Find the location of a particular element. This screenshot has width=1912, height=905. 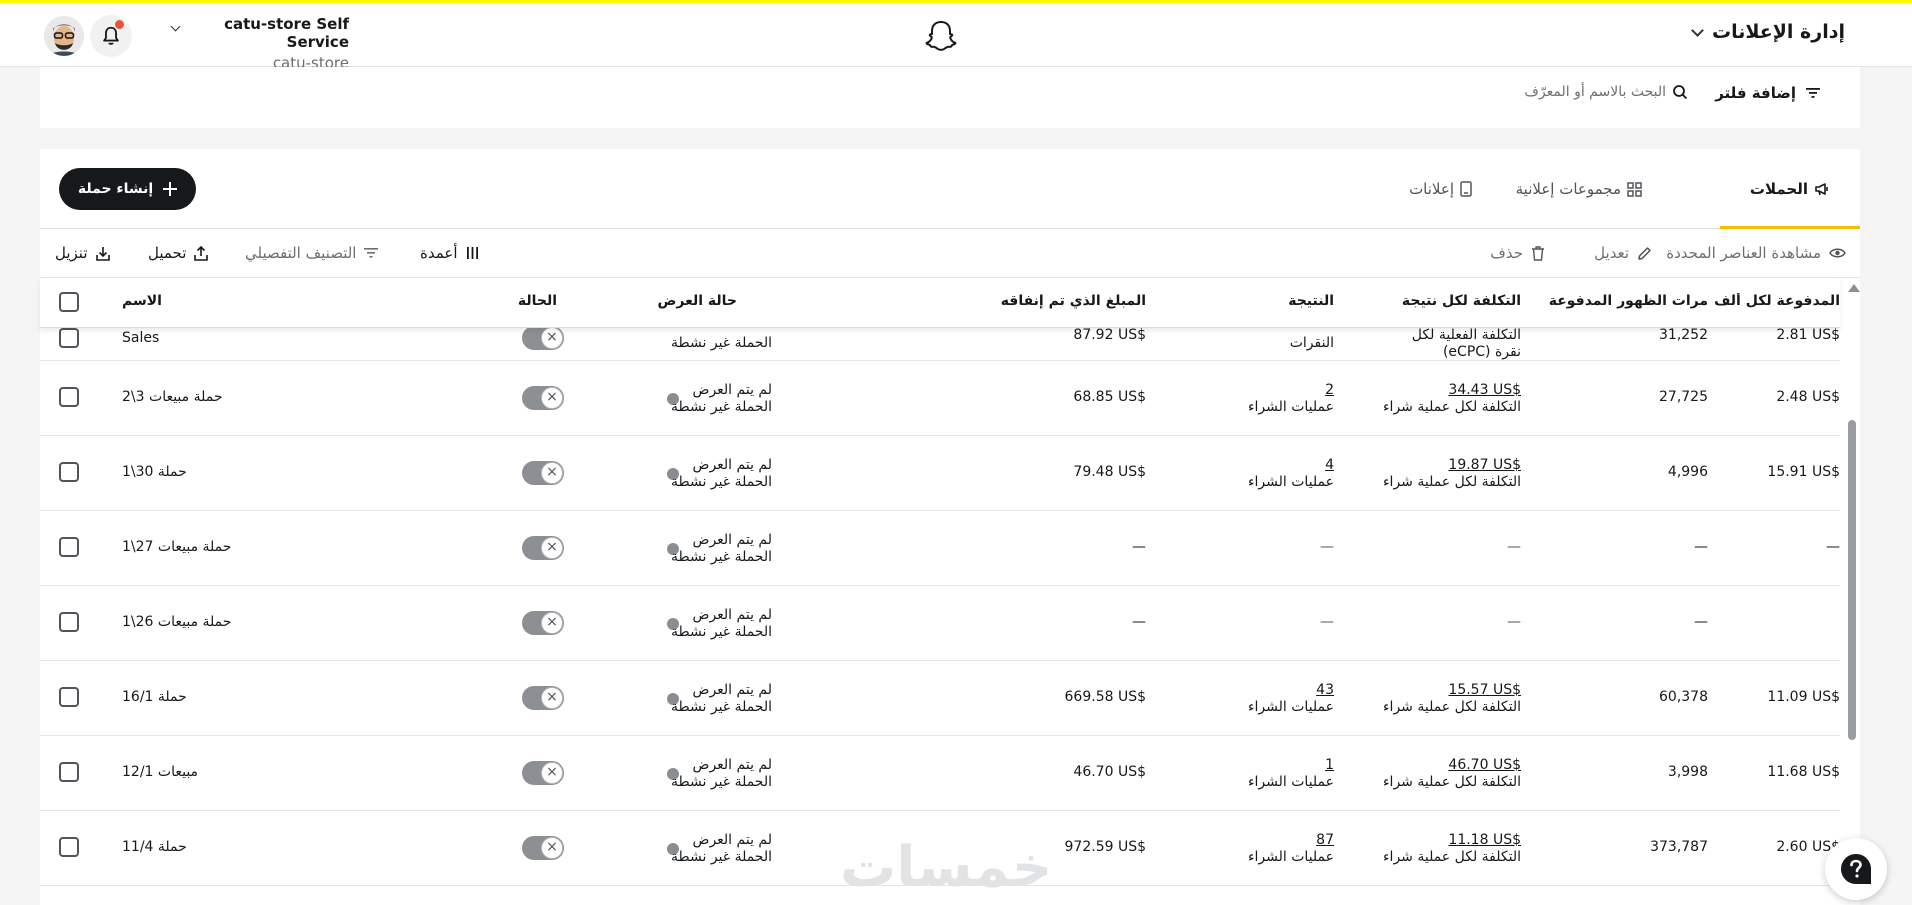

column-header-result: النتيجة is located at coordinates (1311, 301).